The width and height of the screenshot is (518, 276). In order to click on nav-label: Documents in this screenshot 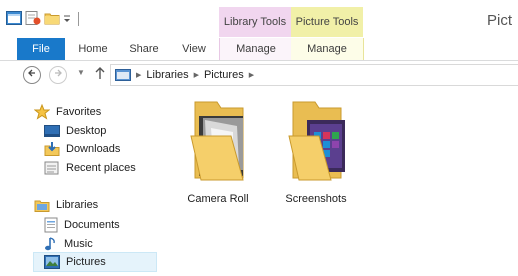, I will do `click(92, 225)`.